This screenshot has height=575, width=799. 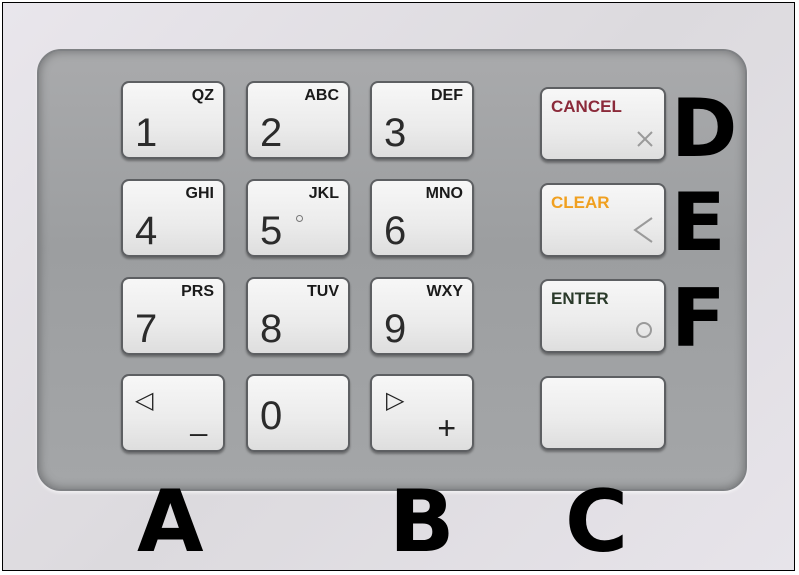 I want to click on right-triangle-icon: ▷, so click(x=395, y=400).